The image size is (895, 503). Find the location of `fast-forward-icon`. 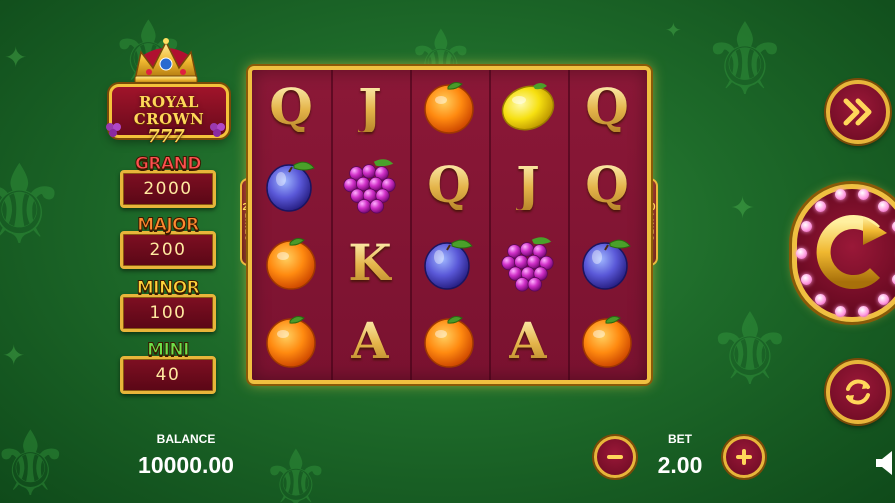

fast-forward-icon is located at coordinates (857, 112).